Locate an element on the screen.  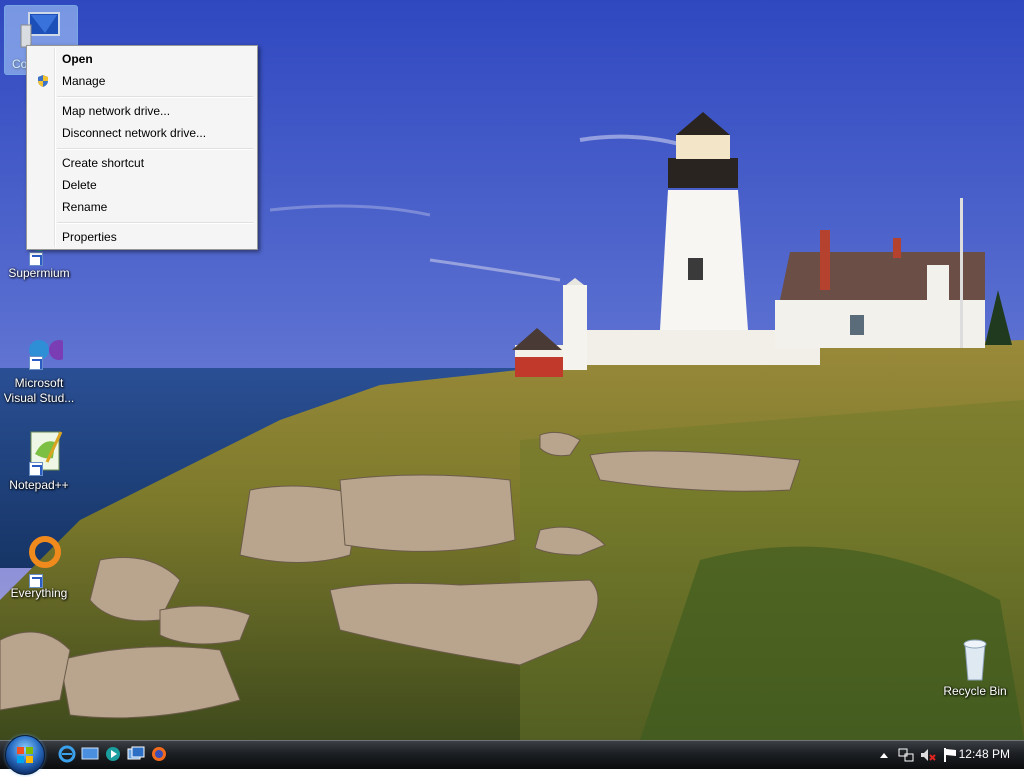
action-center-flag-icon is located at coordinates (950, 755).